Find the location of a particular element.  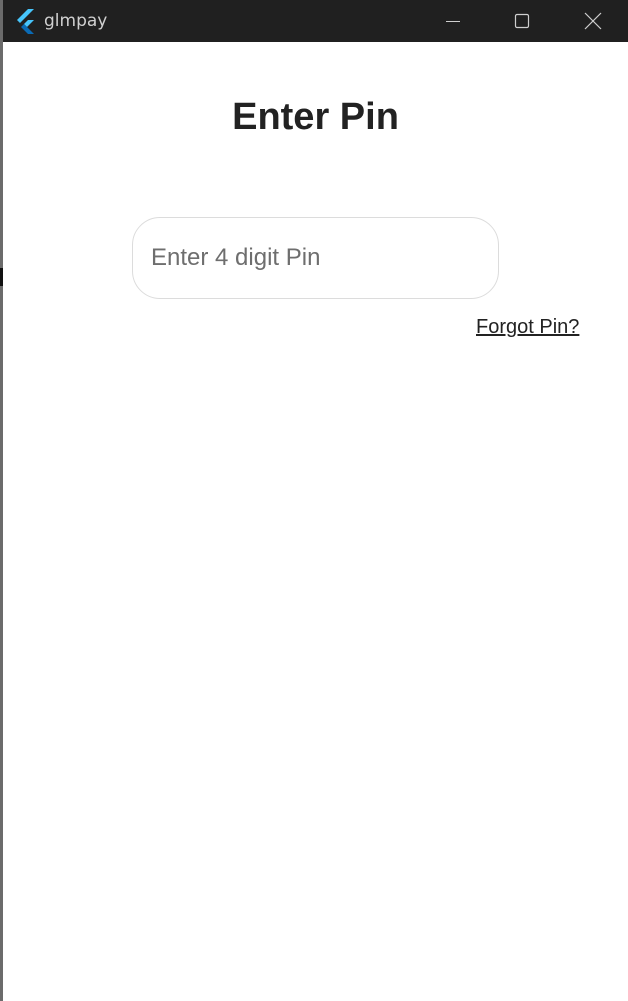

minimize-button is located at coordinates (453, 21).